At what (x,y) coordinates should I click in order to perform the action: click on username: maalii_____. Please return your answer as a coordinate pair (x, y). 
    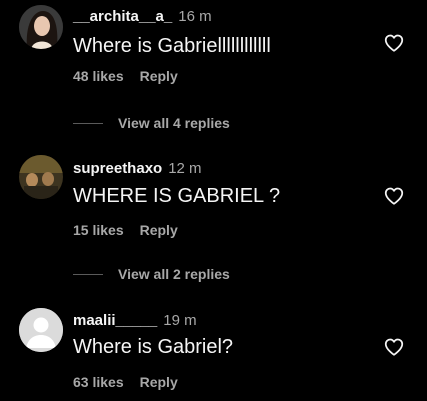
    Looking at the image, I should click on (115, 320).